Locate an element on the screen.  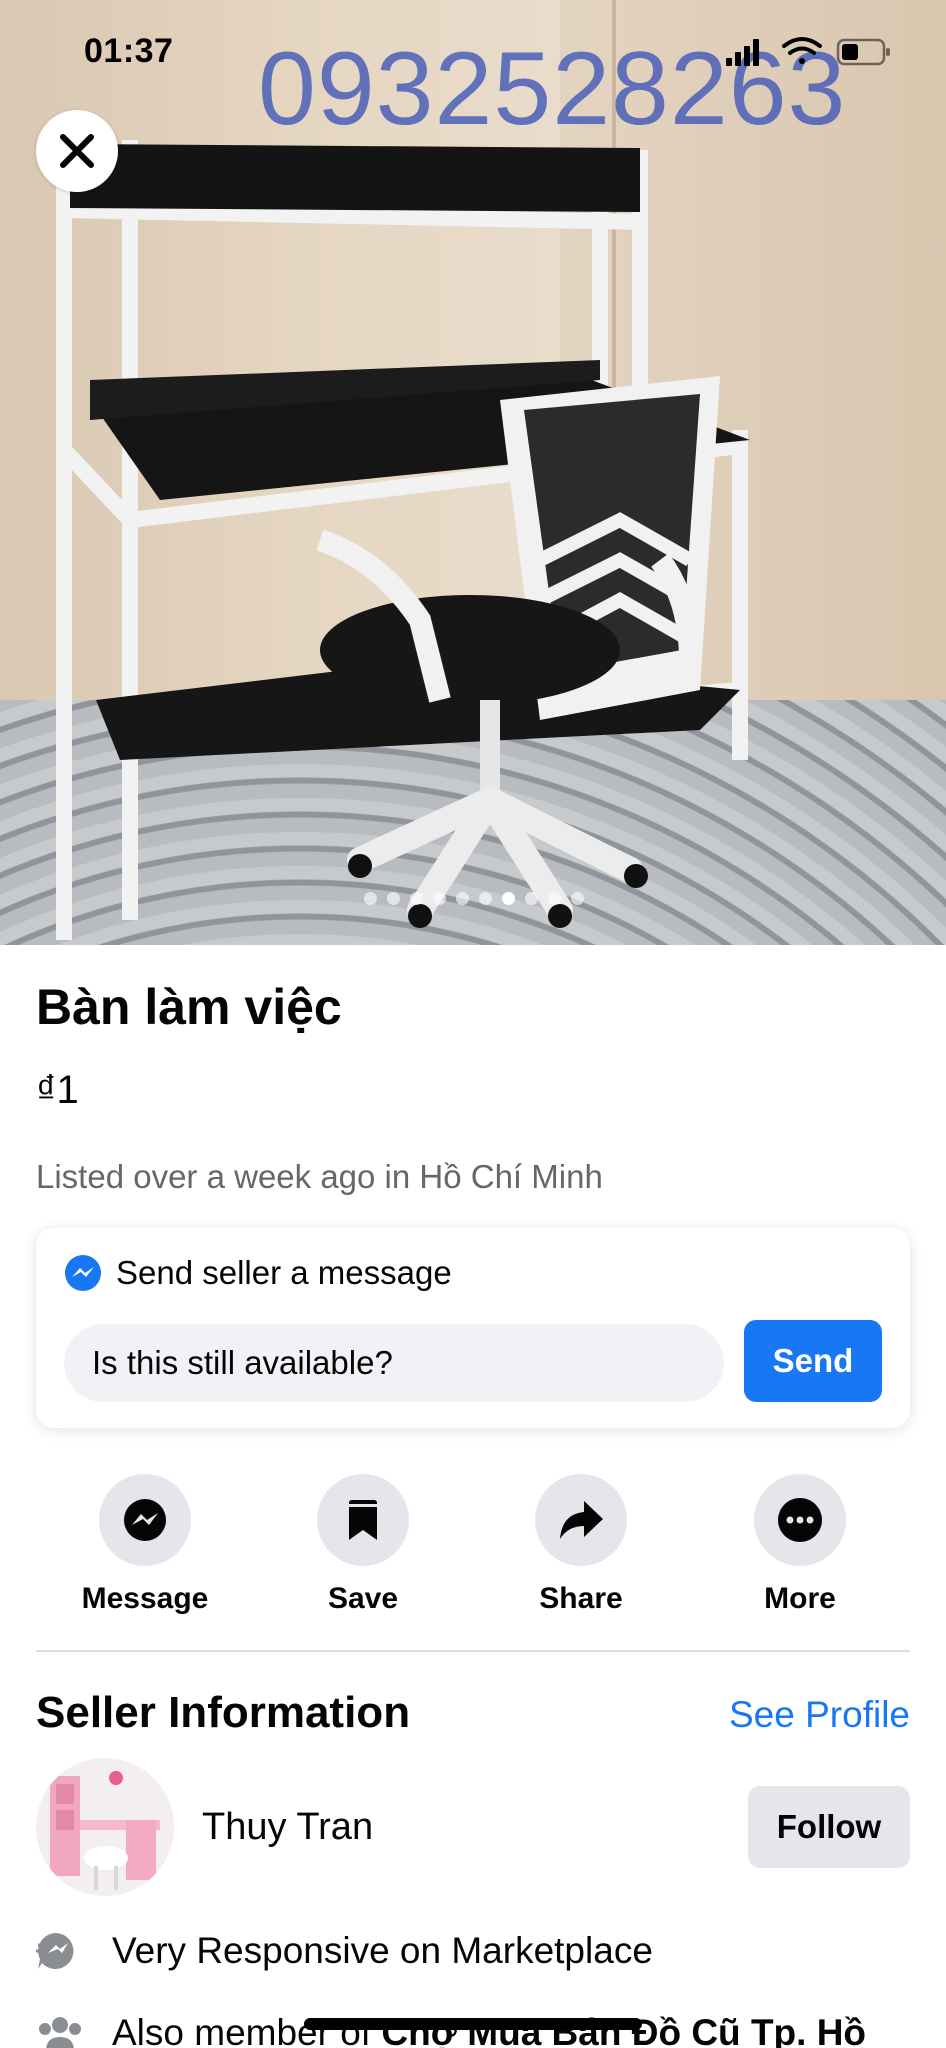
message-action-label: Message is located at coordinates (145, 1598).